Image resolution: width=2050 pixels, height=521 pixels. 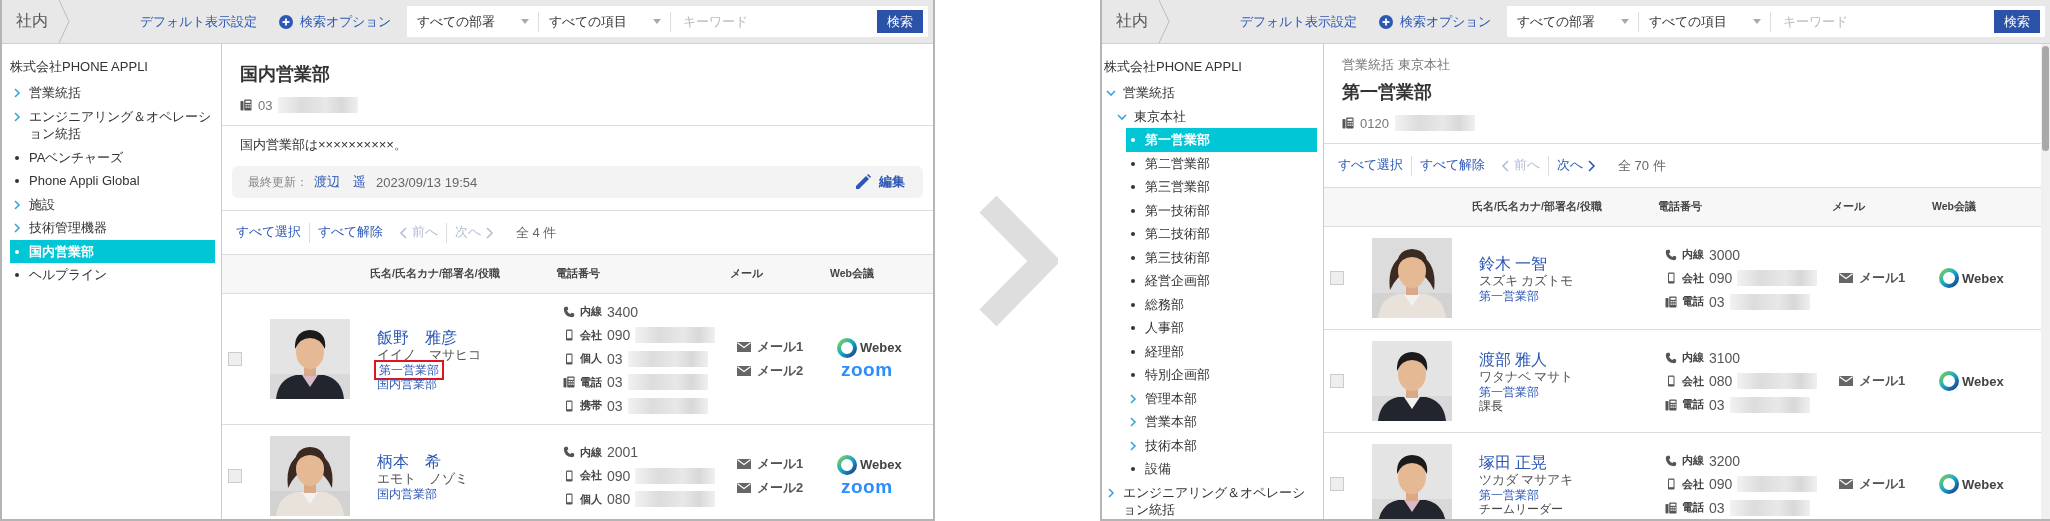 What do you see at coordinates (1387, 92) in the screenshot?
I see `department-title: 第一営業部` at bounding box center [1387, 92].